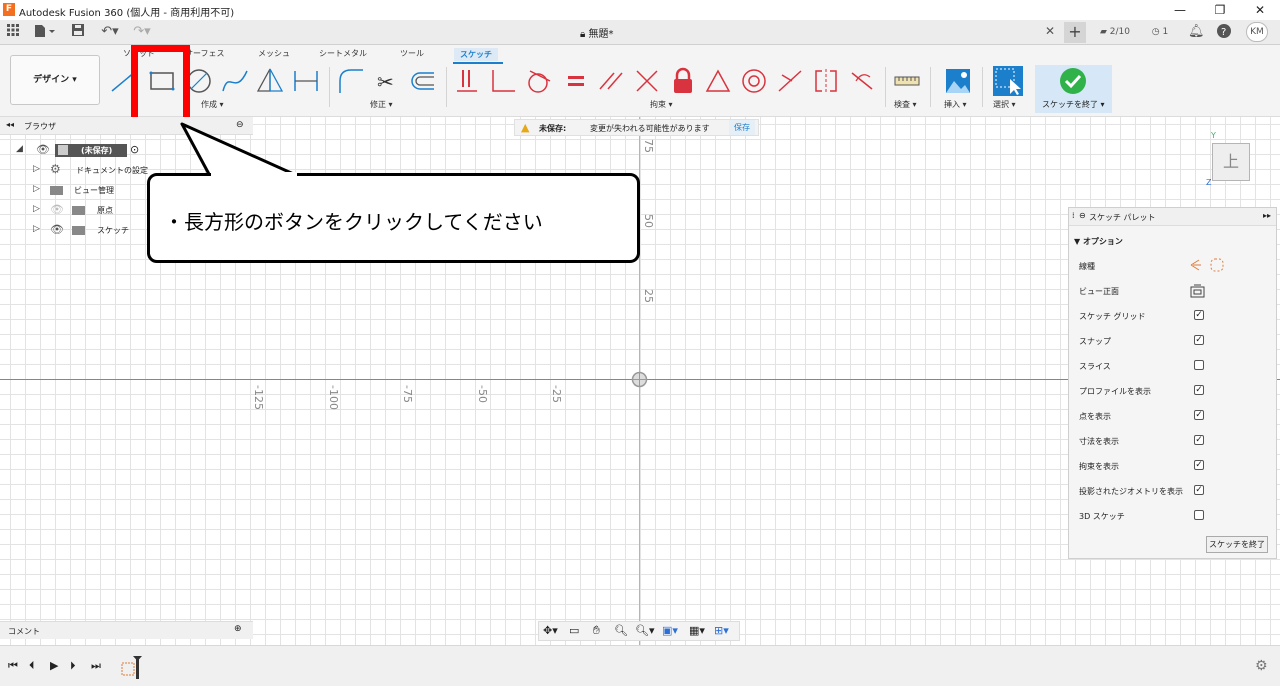 Image resolution: width=1280 pixels, height=686 pixels. I want to click on redo-icon: ↷▾, so click(142, 32).